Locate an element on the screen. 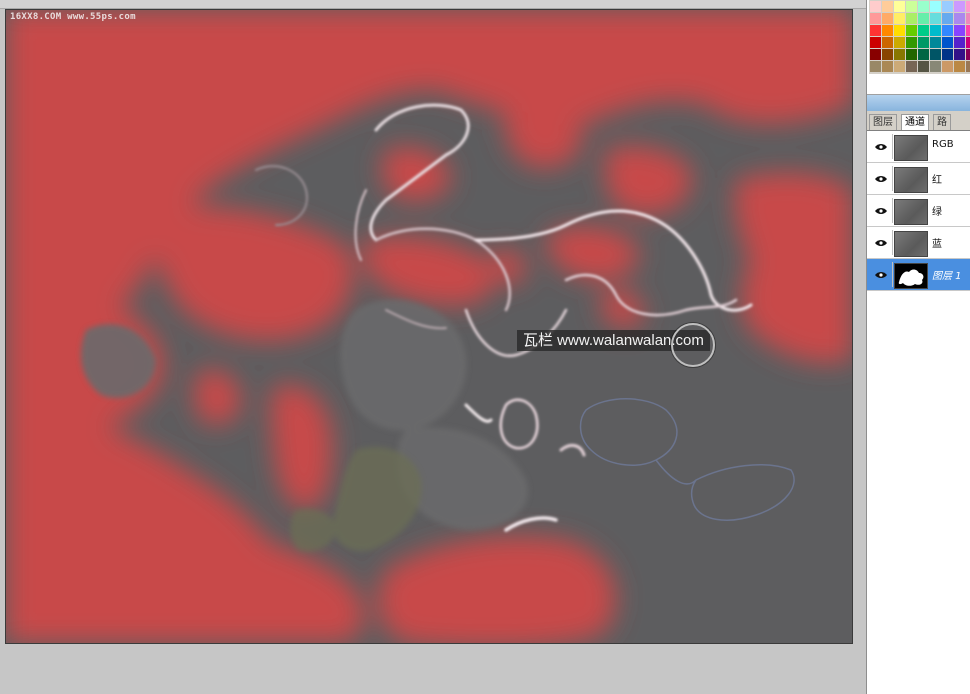 Image resolution: width=970 pixels, height=694 pixels. channel-name: 绿 is located at coordinates (937, 212).